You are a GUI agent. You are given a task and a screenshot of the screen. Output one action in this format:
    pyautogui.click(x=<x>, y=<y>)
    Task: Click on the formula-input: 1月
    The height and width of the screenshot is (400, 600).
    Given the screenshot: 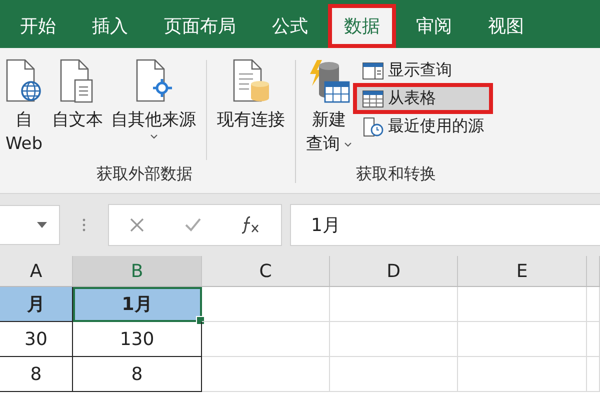 What is the action you would take?
    pyautogui.click(x=445, y=225)
    